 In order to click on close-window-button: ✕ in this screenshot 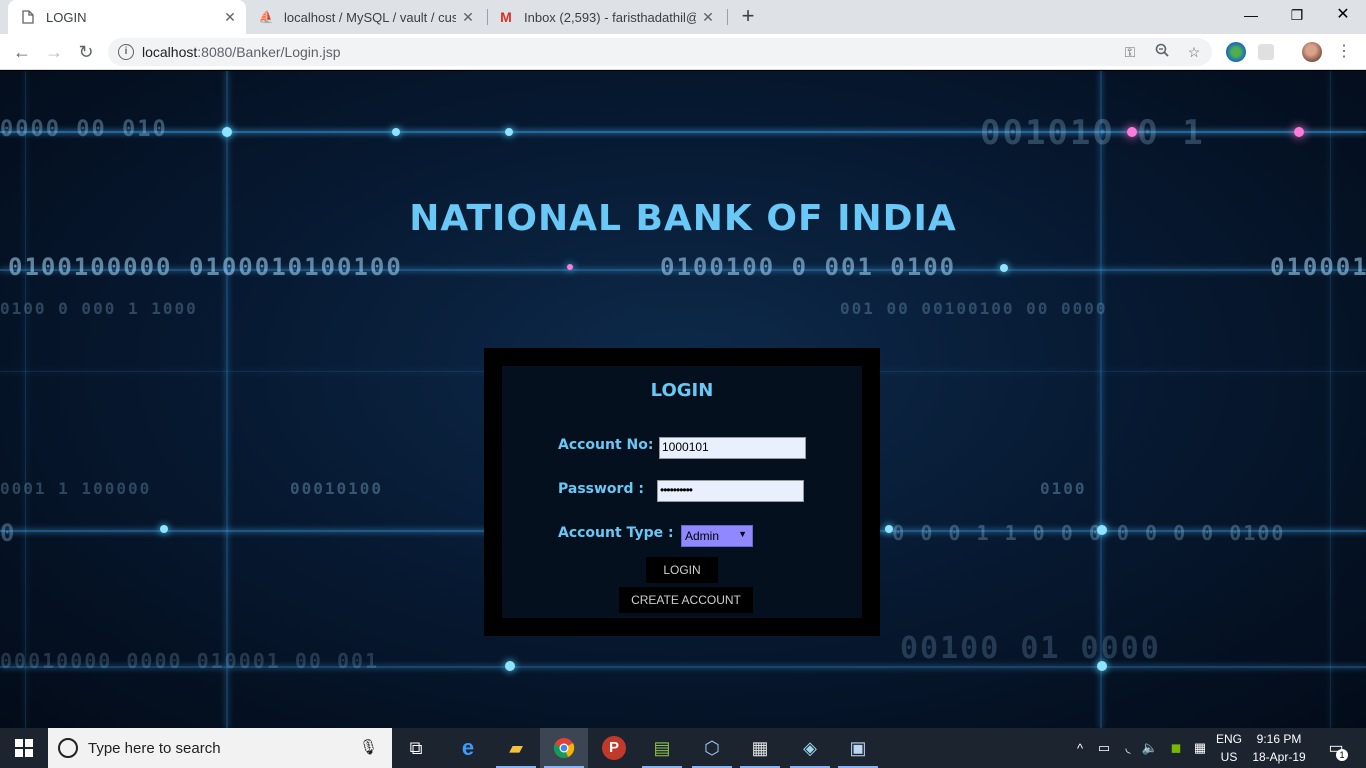, I will do `click(1343, 15)`.